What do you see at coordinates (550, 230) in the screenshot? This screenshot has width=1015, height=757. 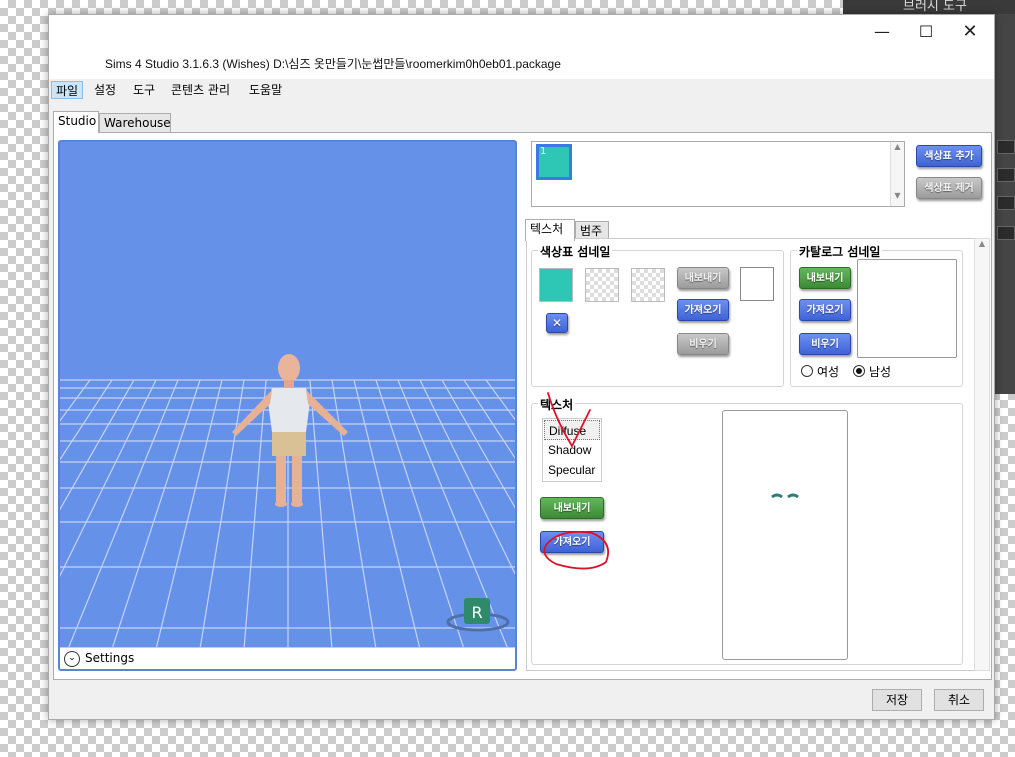 I see `tab-texture: 텍스처` at bounding box center [550, 230].